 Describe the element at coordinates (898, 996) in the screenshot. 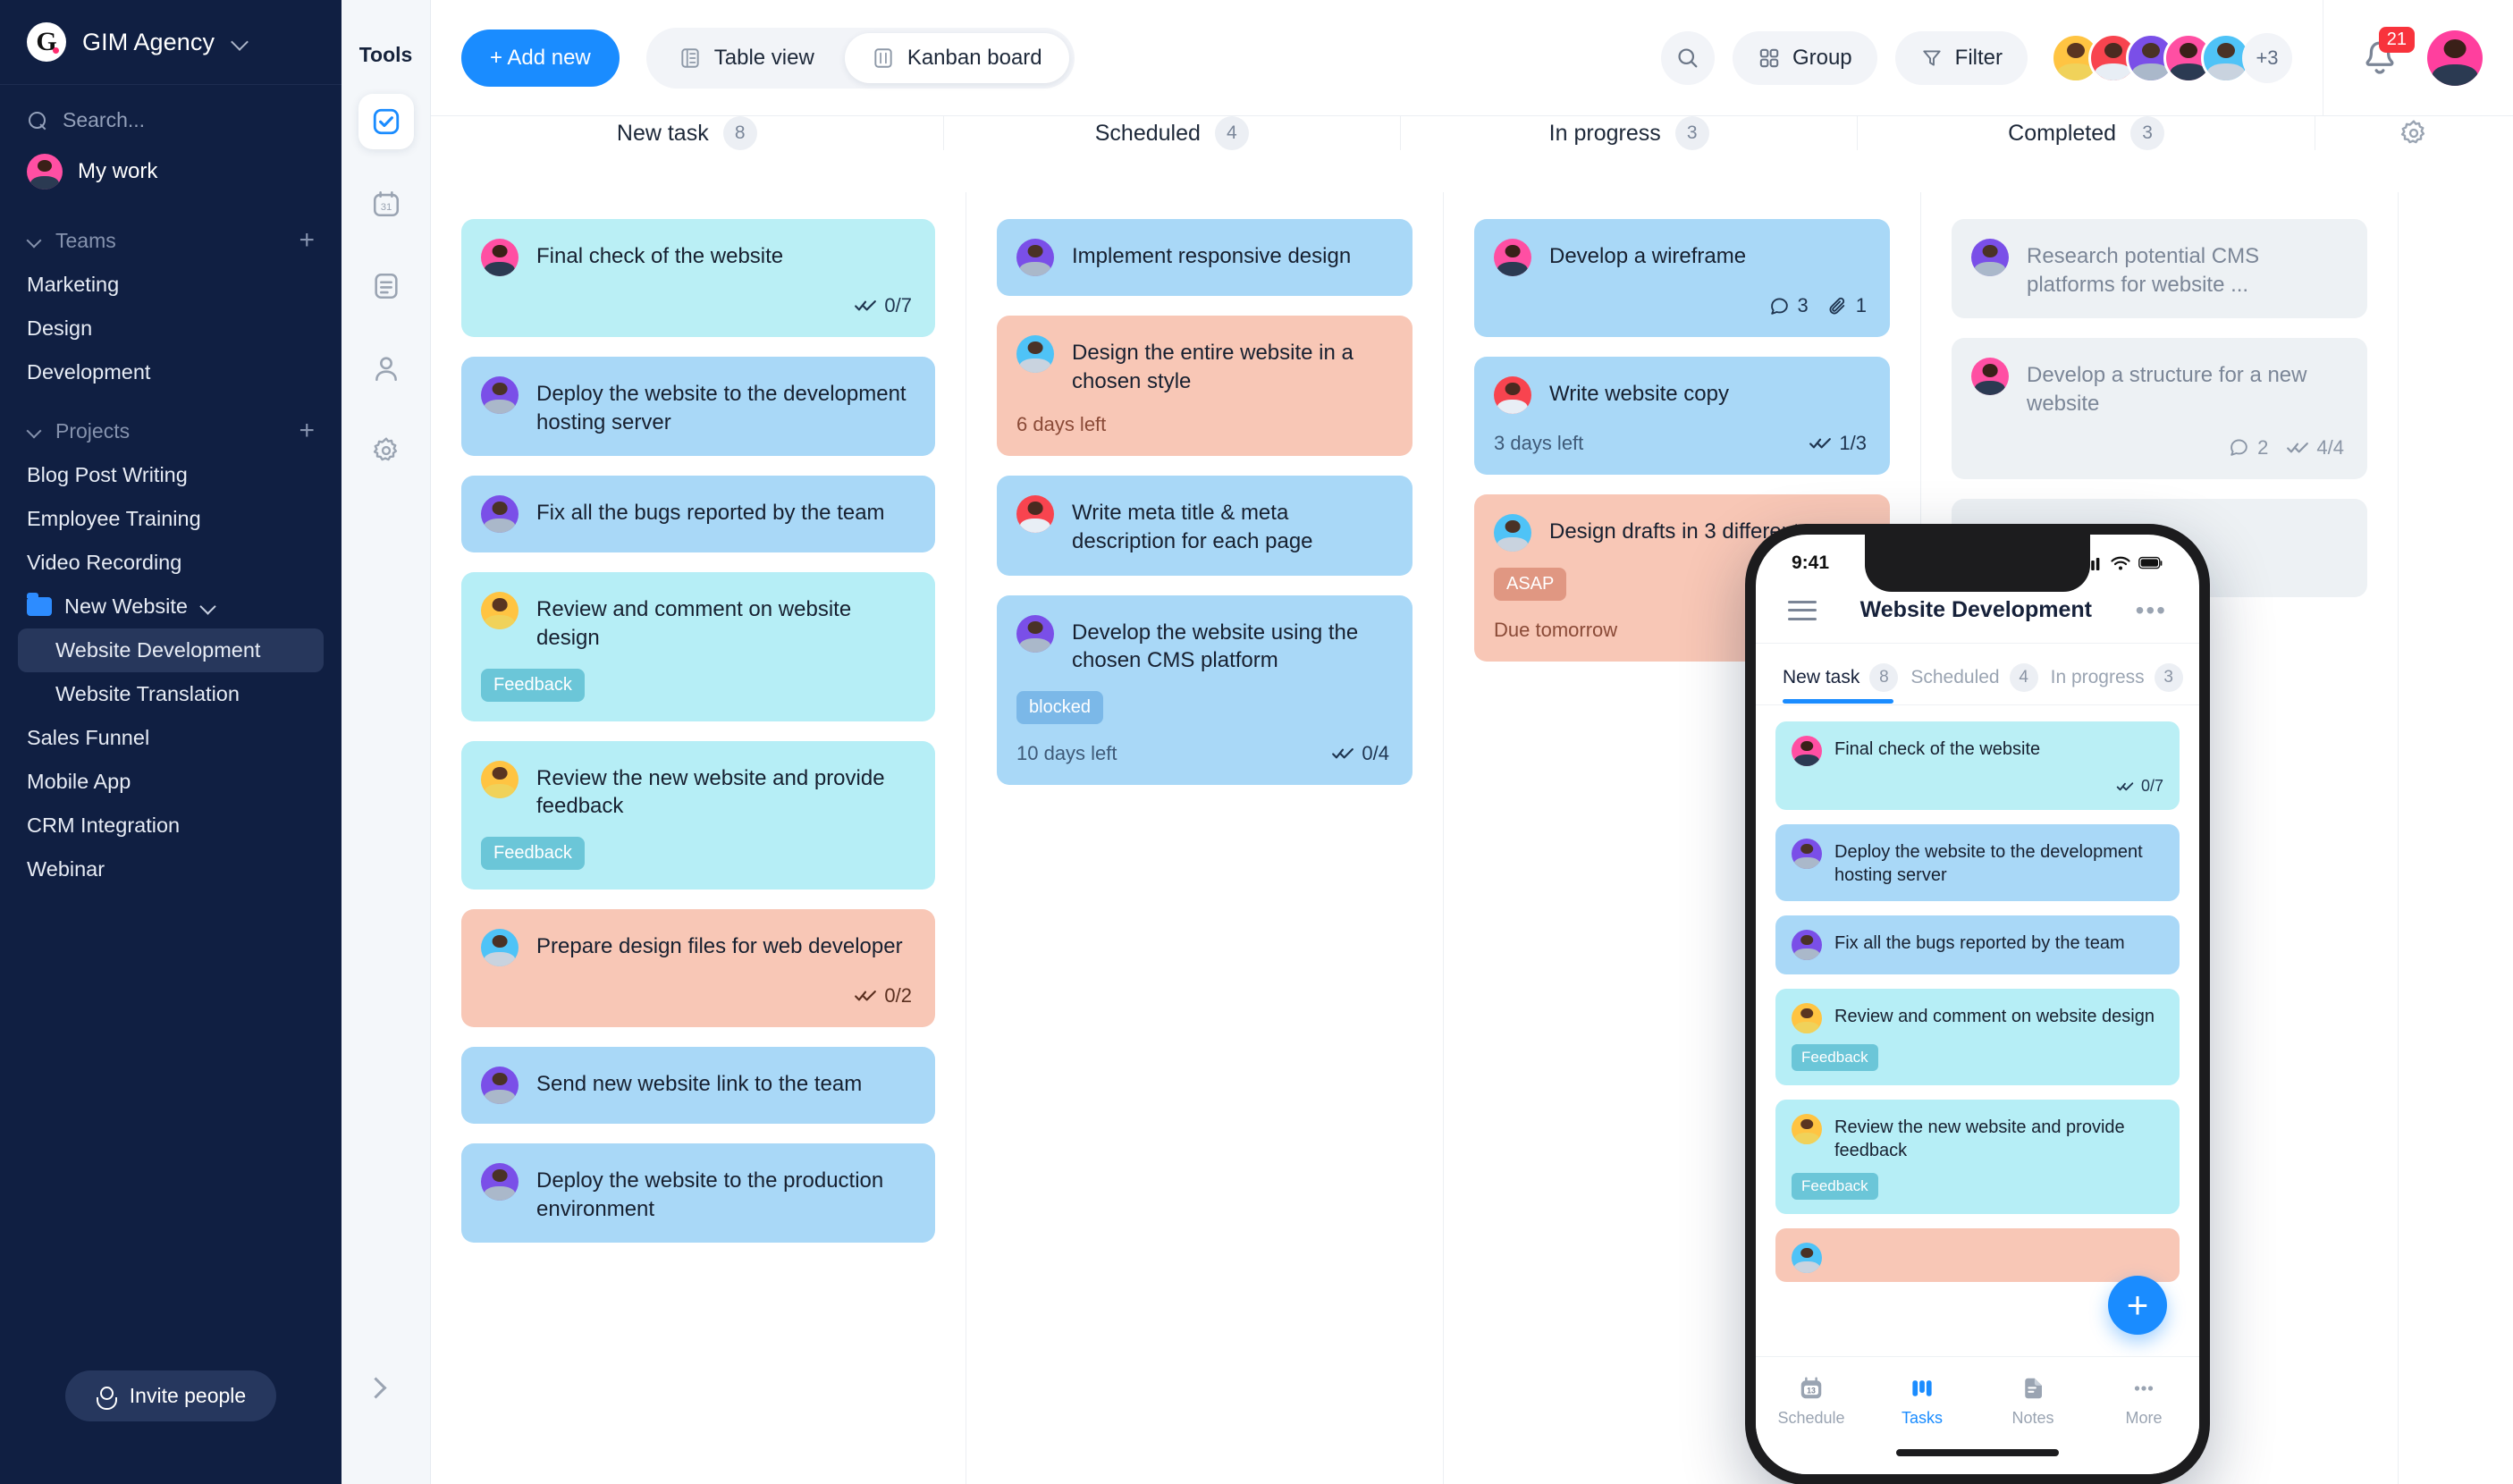

I see `task-checklist-count: 0/2` at that location.